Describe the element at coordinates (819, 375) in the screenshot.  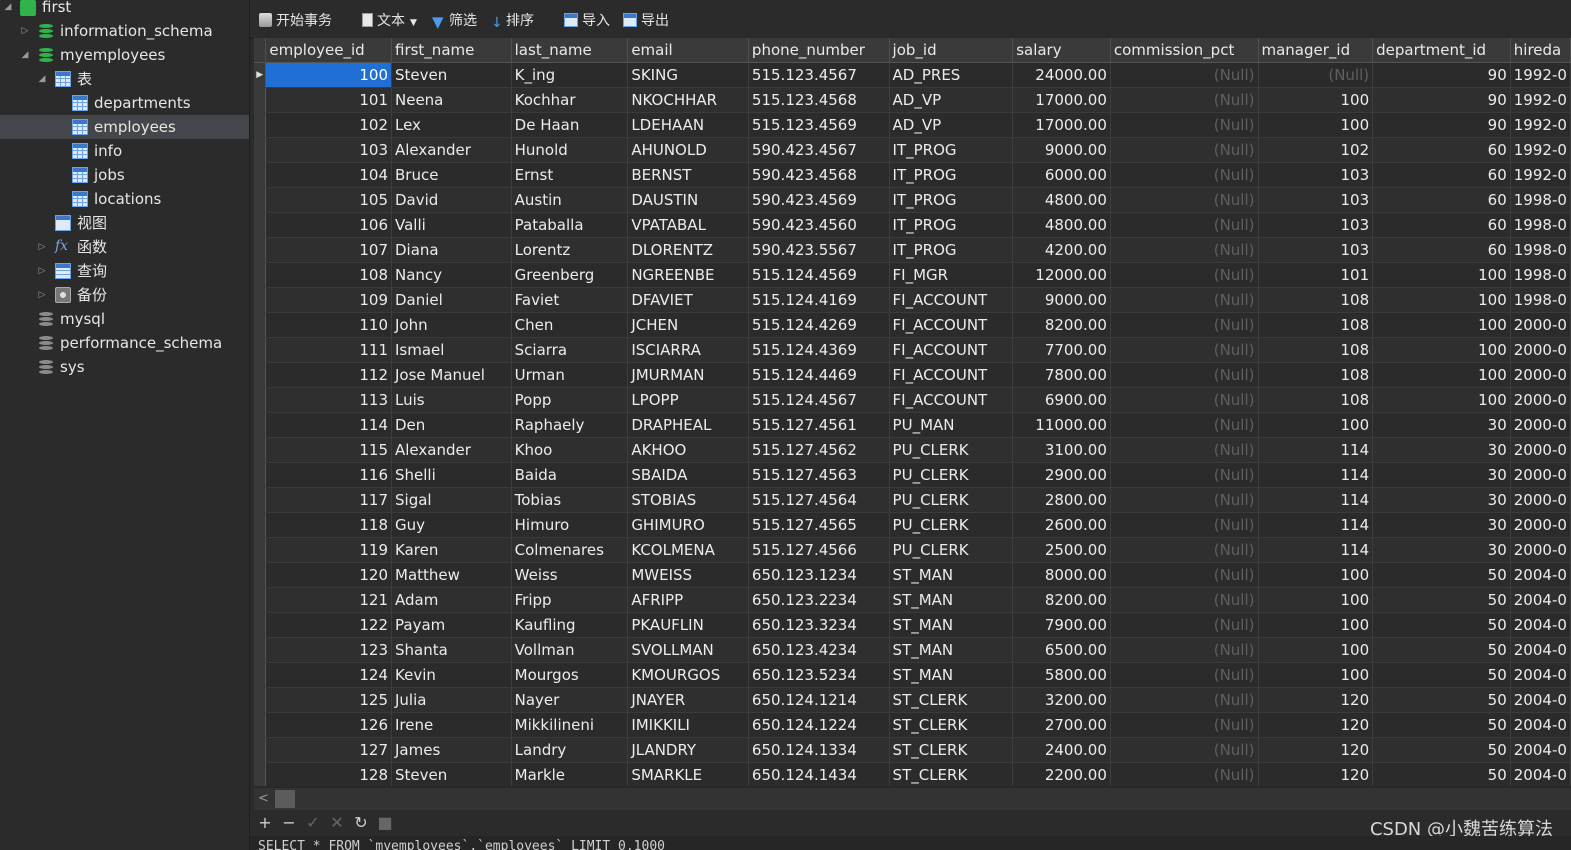
I see `cell-phone-number: 515.124.4469` at that location.